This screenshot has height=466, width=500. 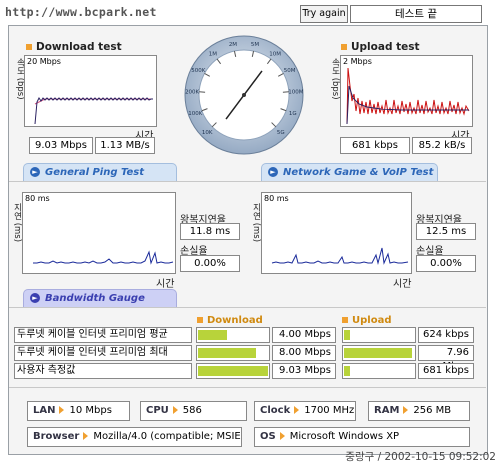 I want to click on try-again-button: Try again, so click(x=324, y=14).